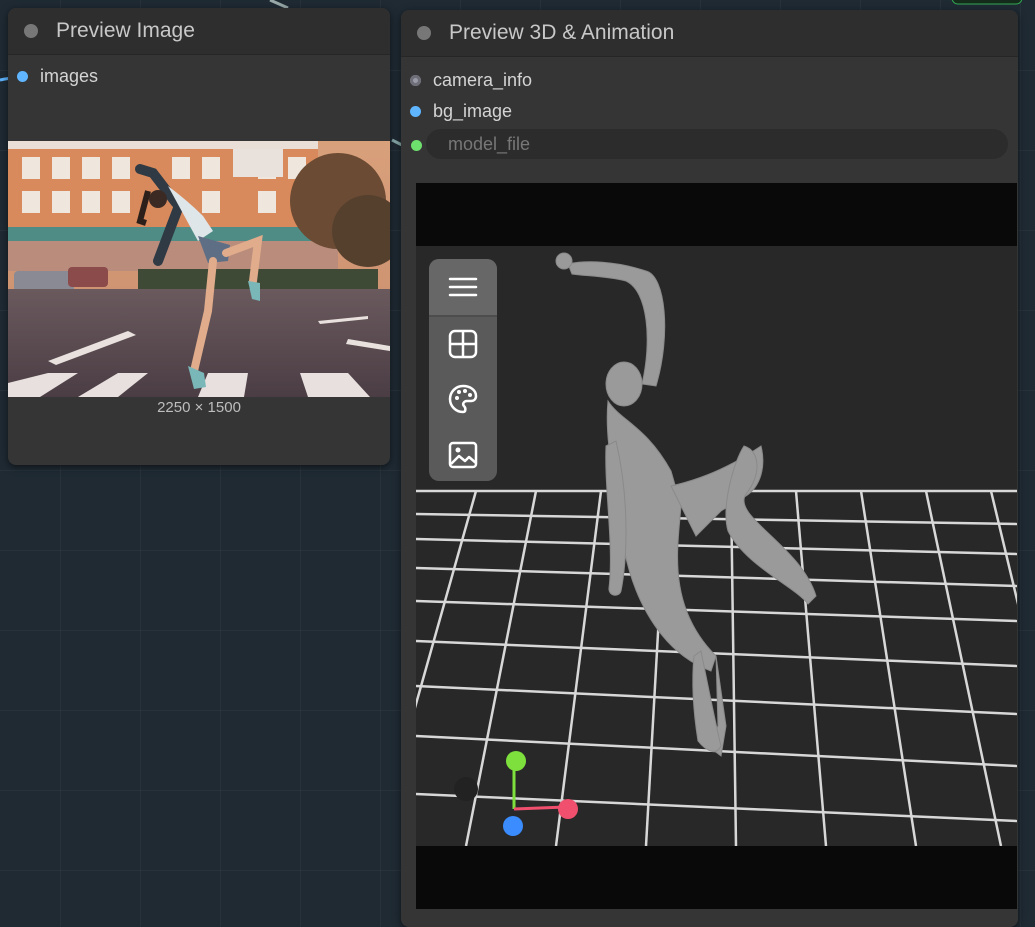 This screenshot has height=927, width=1035. I want to click on menu-button, so click(463, 288).